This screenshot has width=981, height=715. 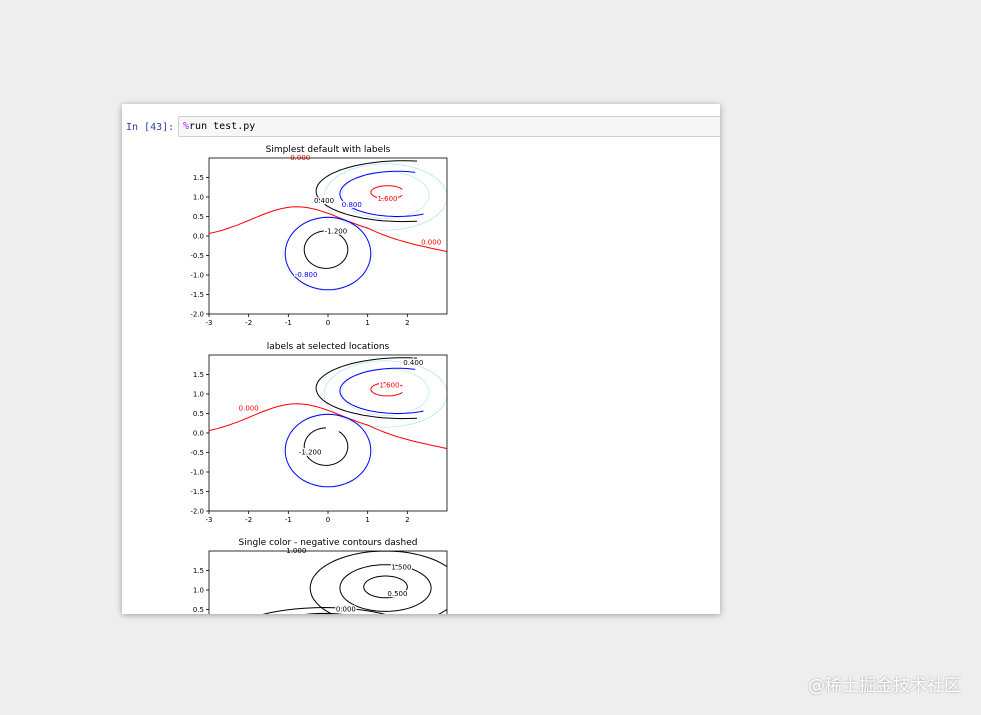 I want to click on contour-label: 0.500, so click(x=397, y=594).